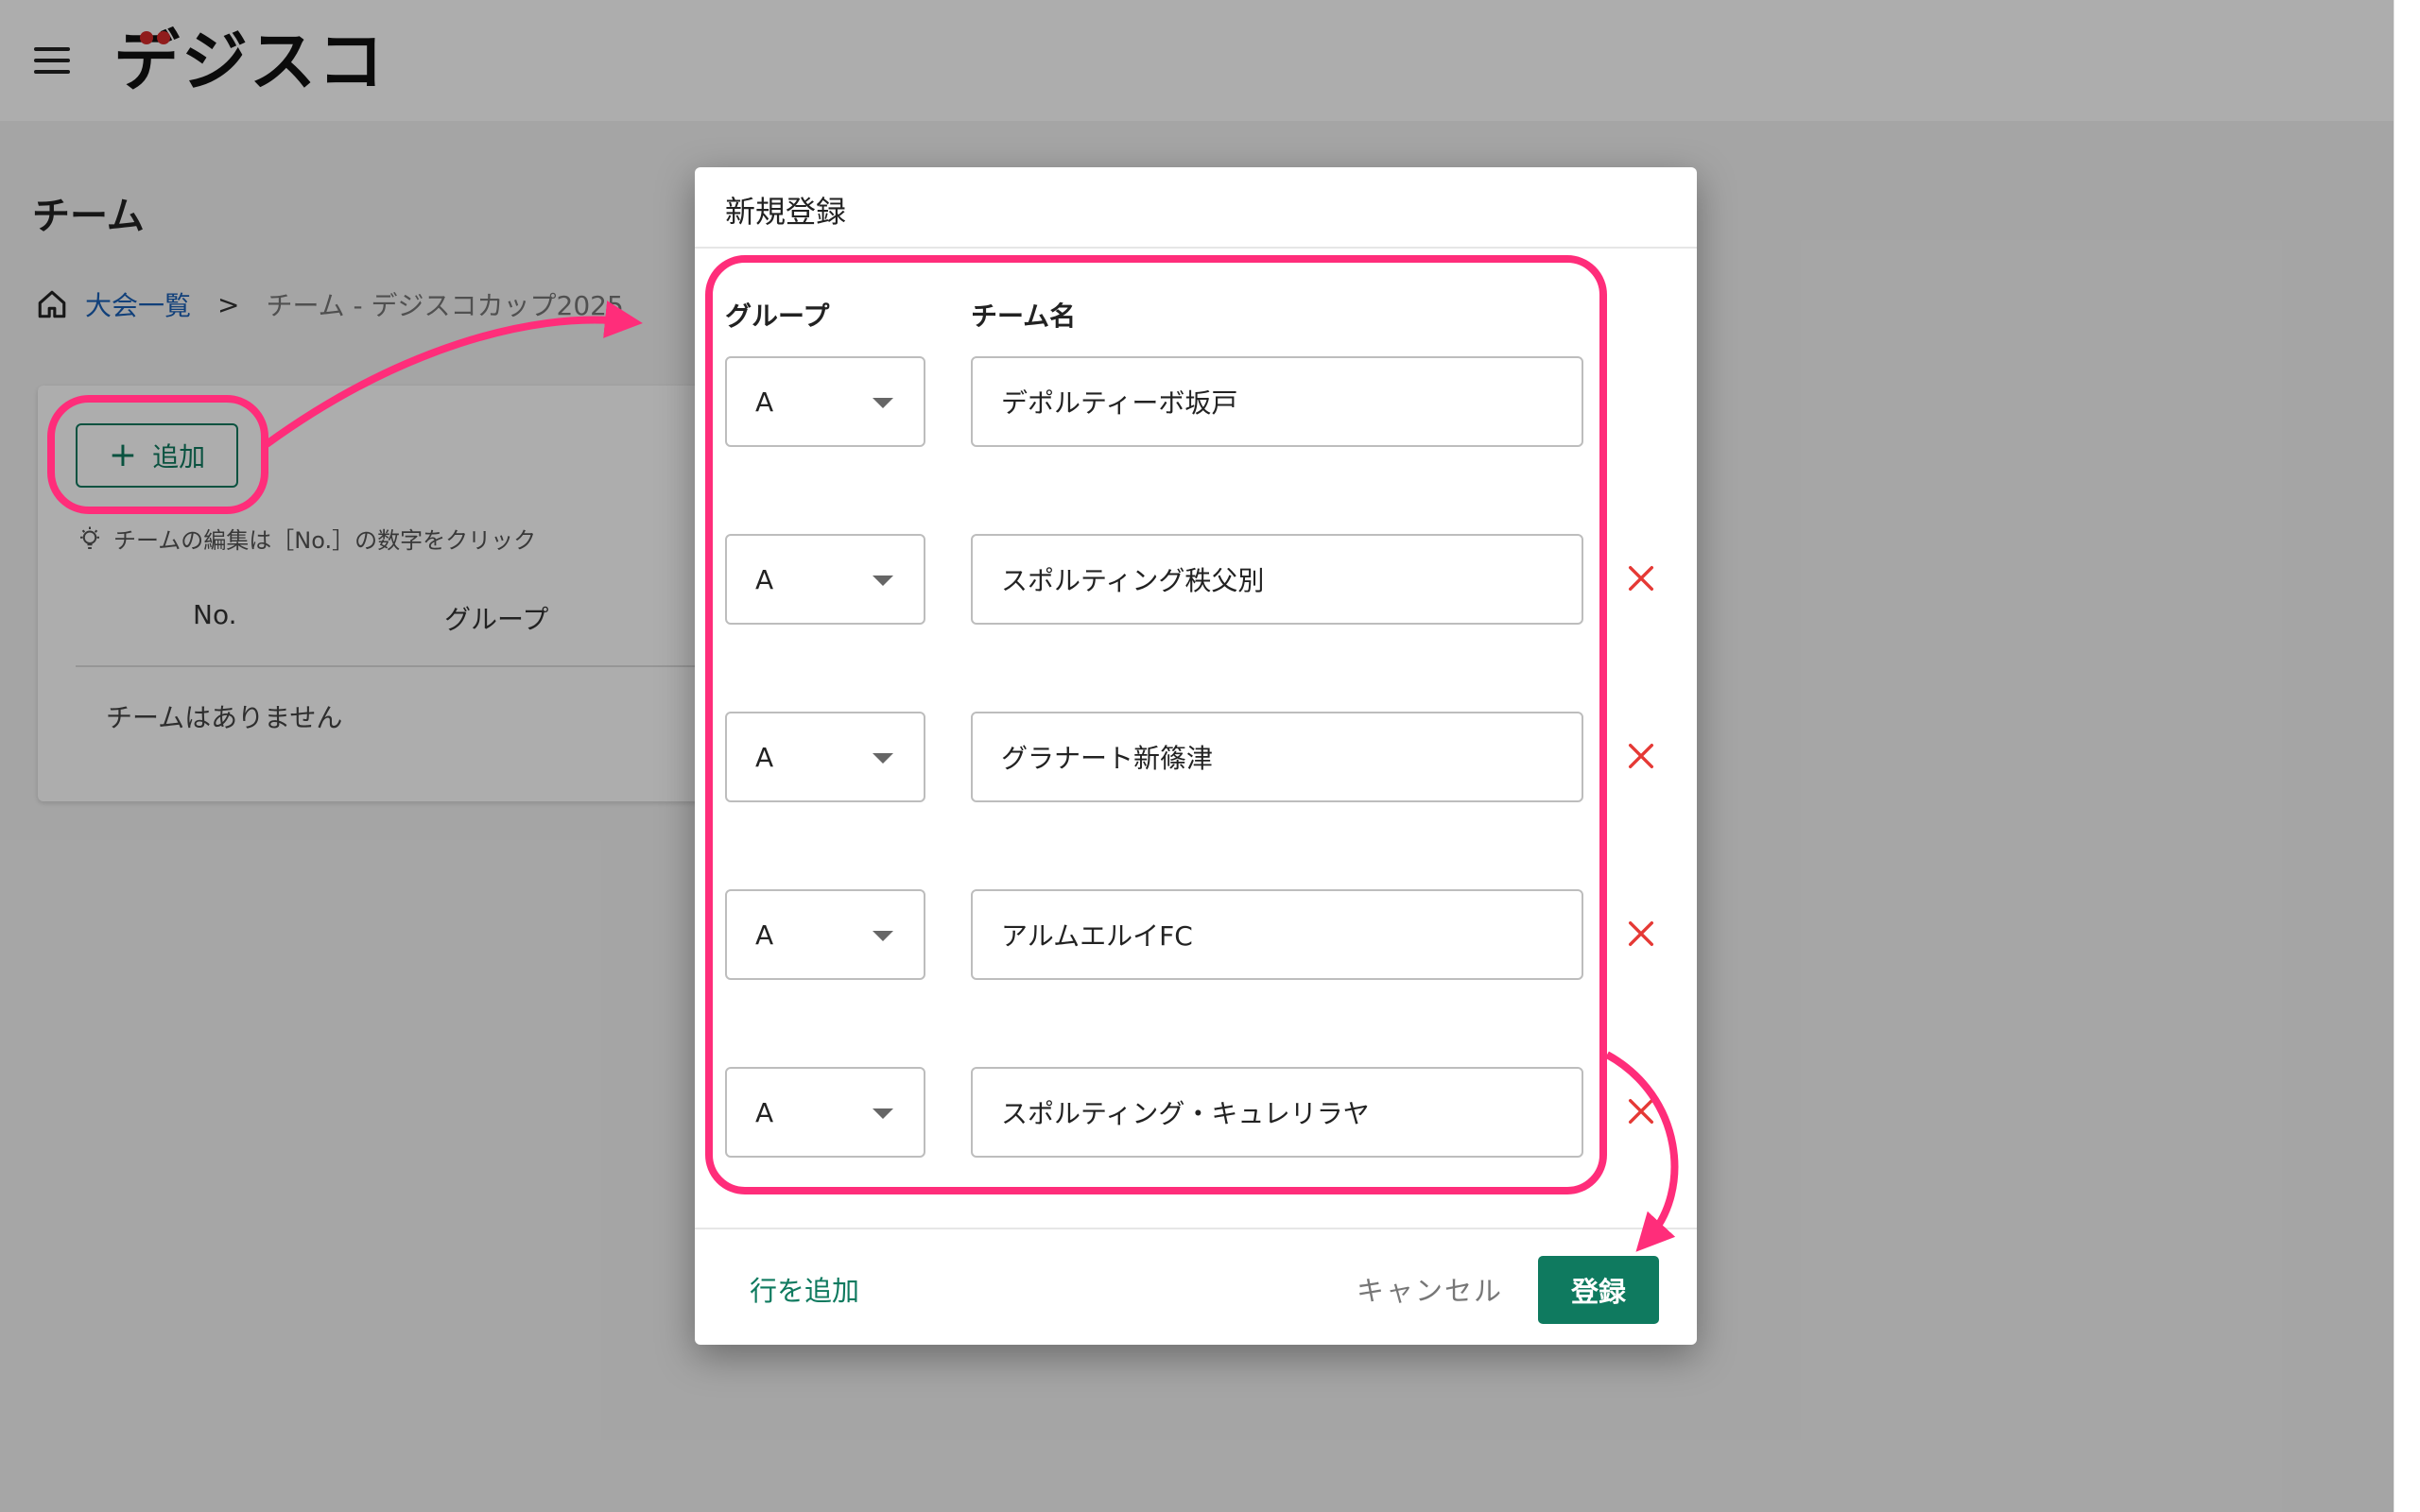 Image resolution: width=2420 pixels, height=1512 pixels. I want to click on register-button: 登録, so click(1598, 1290).